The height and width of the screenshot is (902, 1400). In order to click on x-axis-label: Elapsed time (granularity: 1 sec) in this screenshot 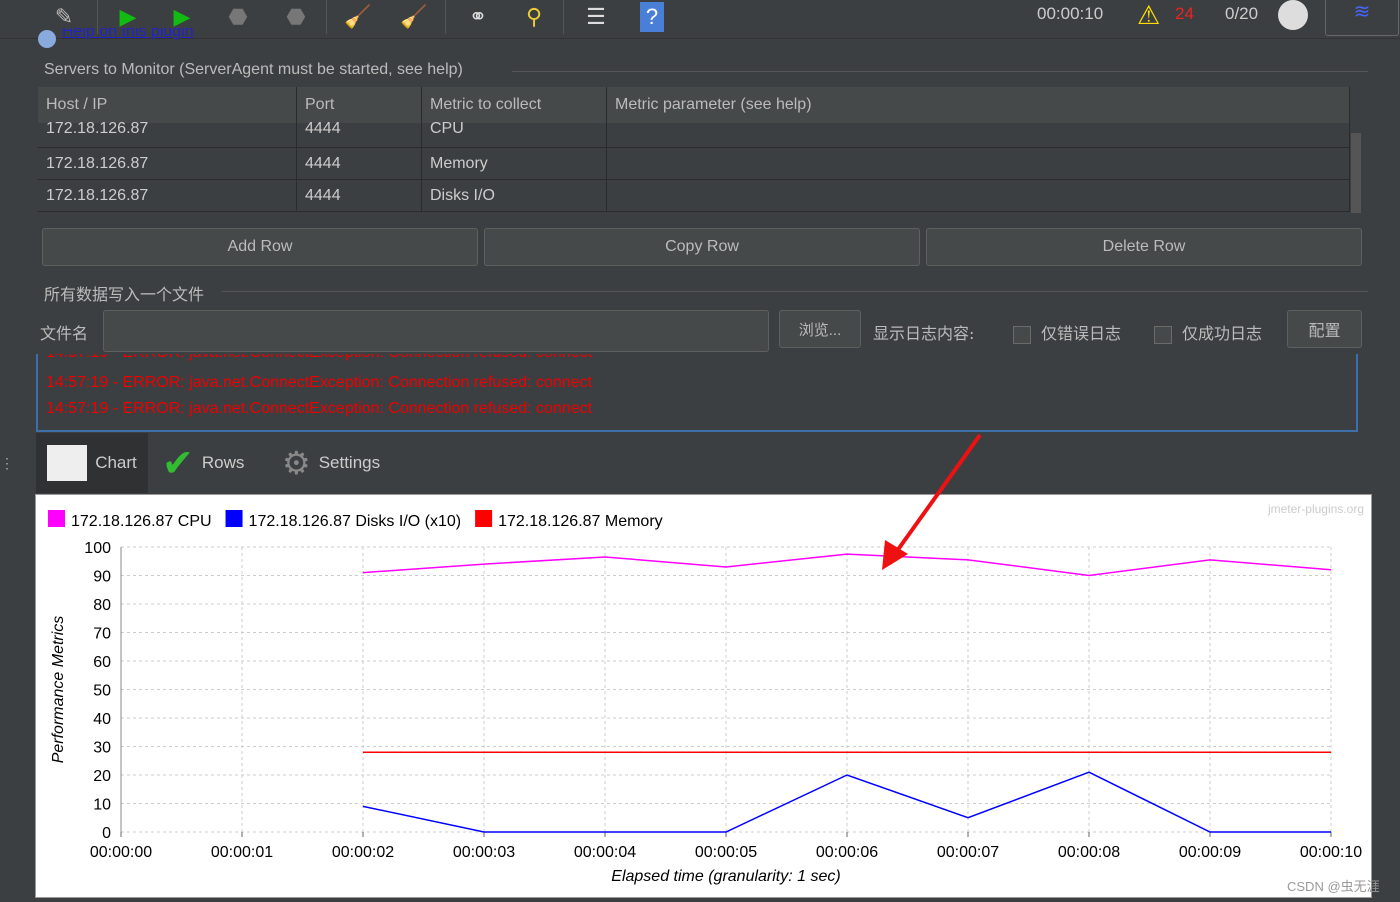, I will do `click(725, 876)`.